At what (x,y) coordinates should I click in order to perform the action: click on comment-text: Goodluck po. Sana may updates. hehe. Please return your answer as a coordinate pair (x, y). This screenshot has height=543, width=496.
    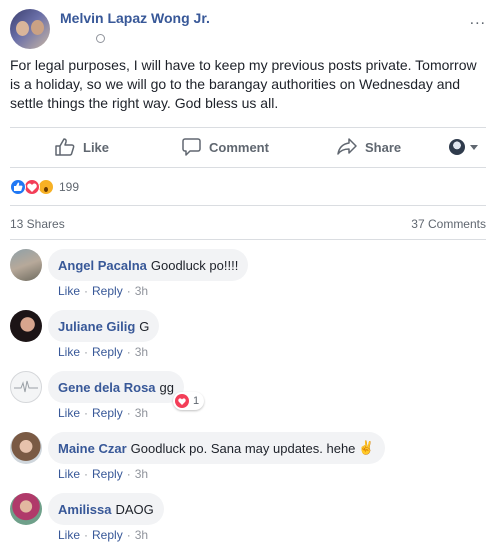
    Looking at the image, I should click on (243, 448).